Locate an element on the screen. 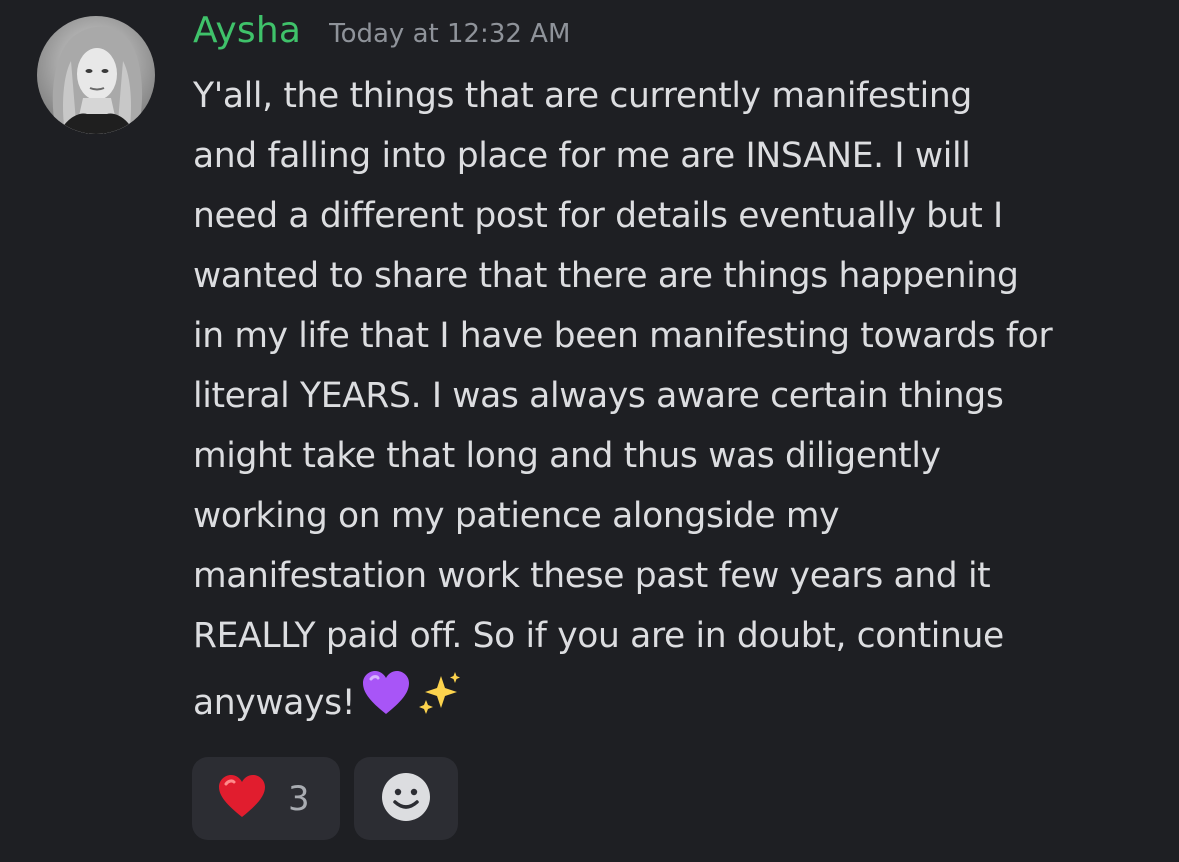  author-name: Aysha is located at coordinates (247, 30).